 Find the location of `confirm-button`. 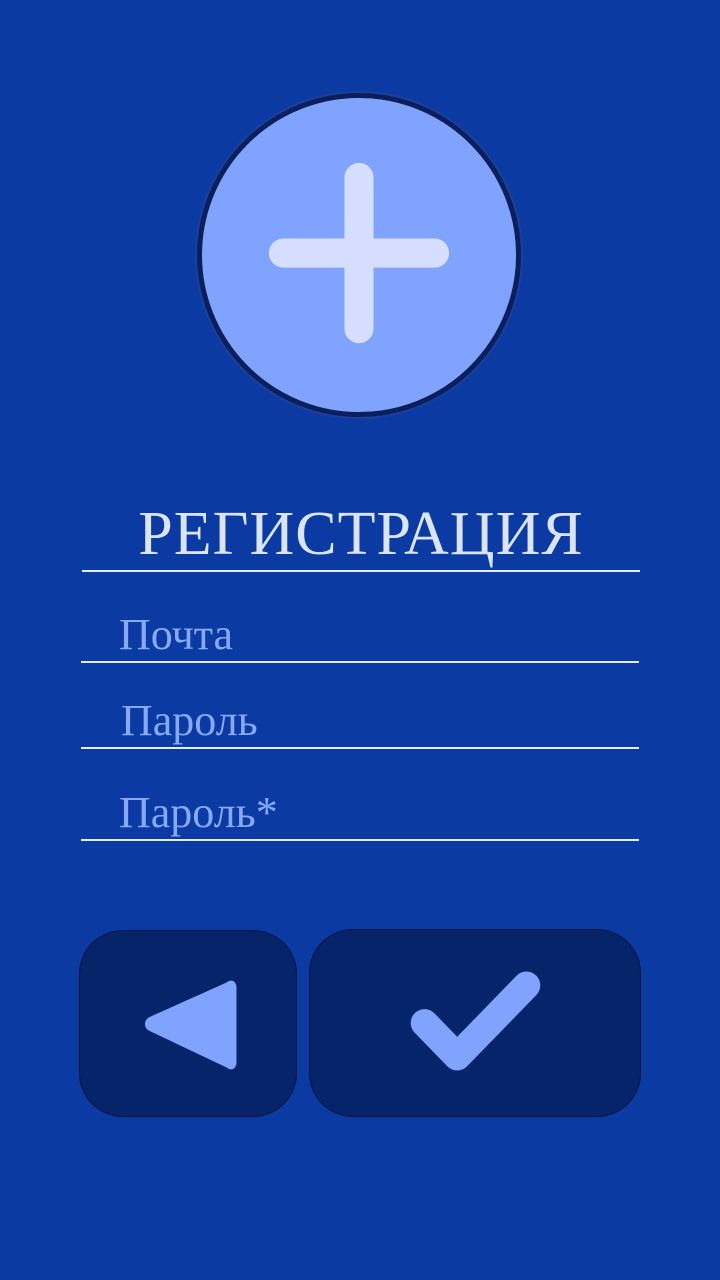

confirm-button is located at coordinates (475, 1023).